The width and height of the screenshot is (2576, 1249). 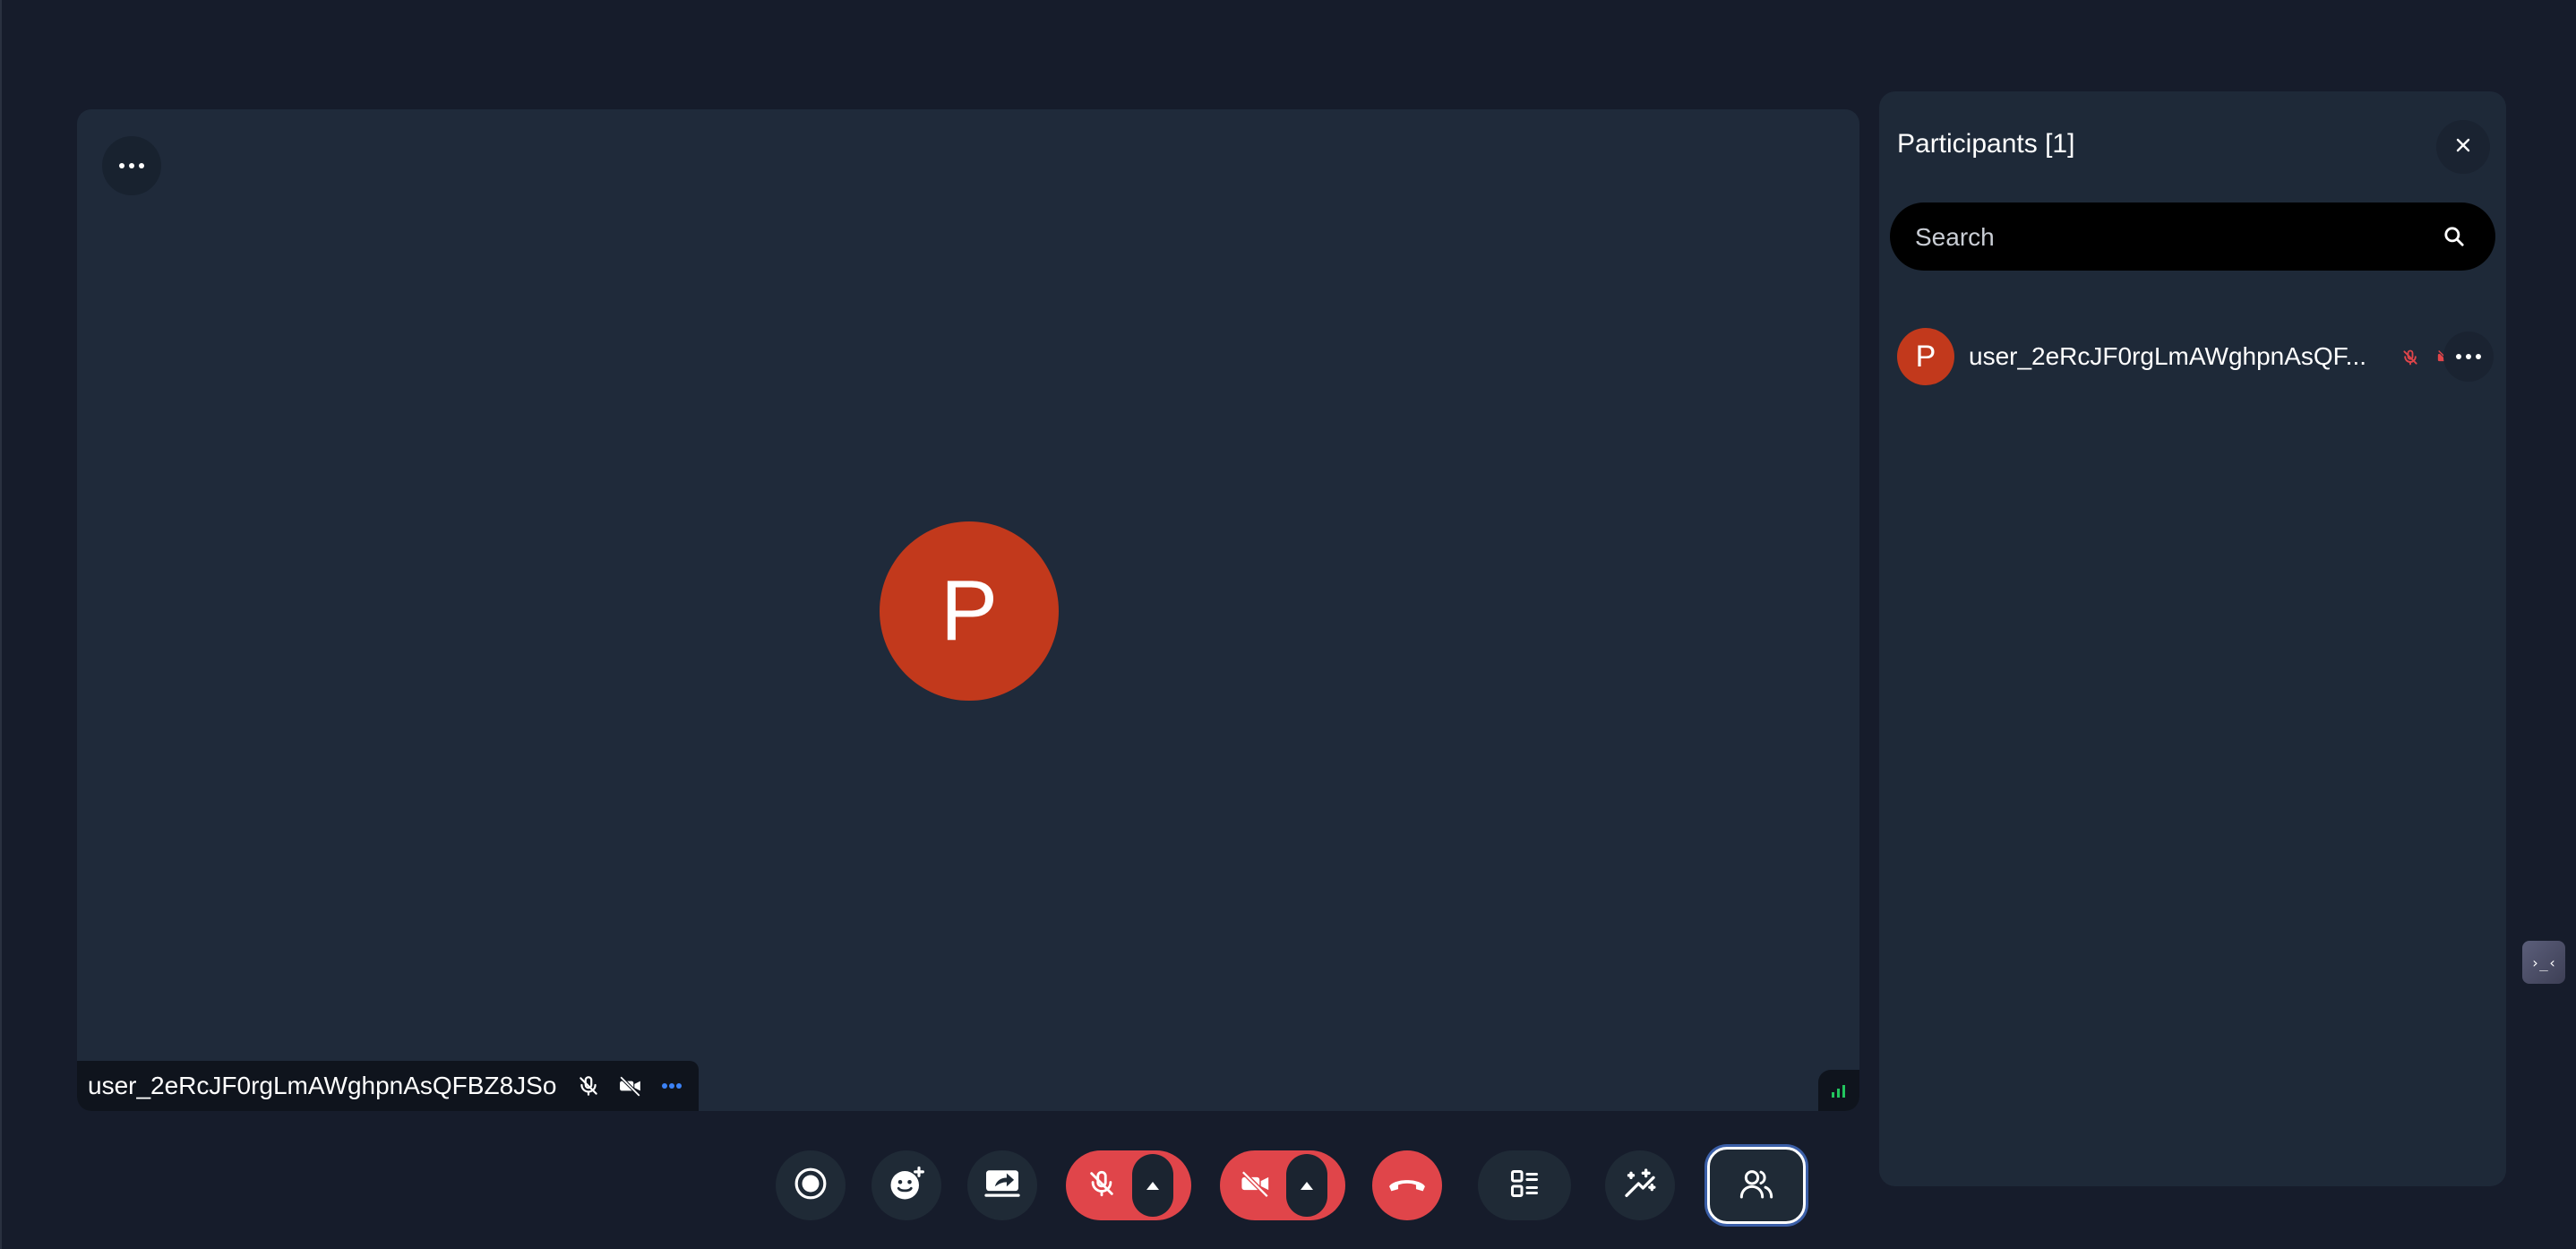 I want to click on record-icon, so click(x=811, y=1186).